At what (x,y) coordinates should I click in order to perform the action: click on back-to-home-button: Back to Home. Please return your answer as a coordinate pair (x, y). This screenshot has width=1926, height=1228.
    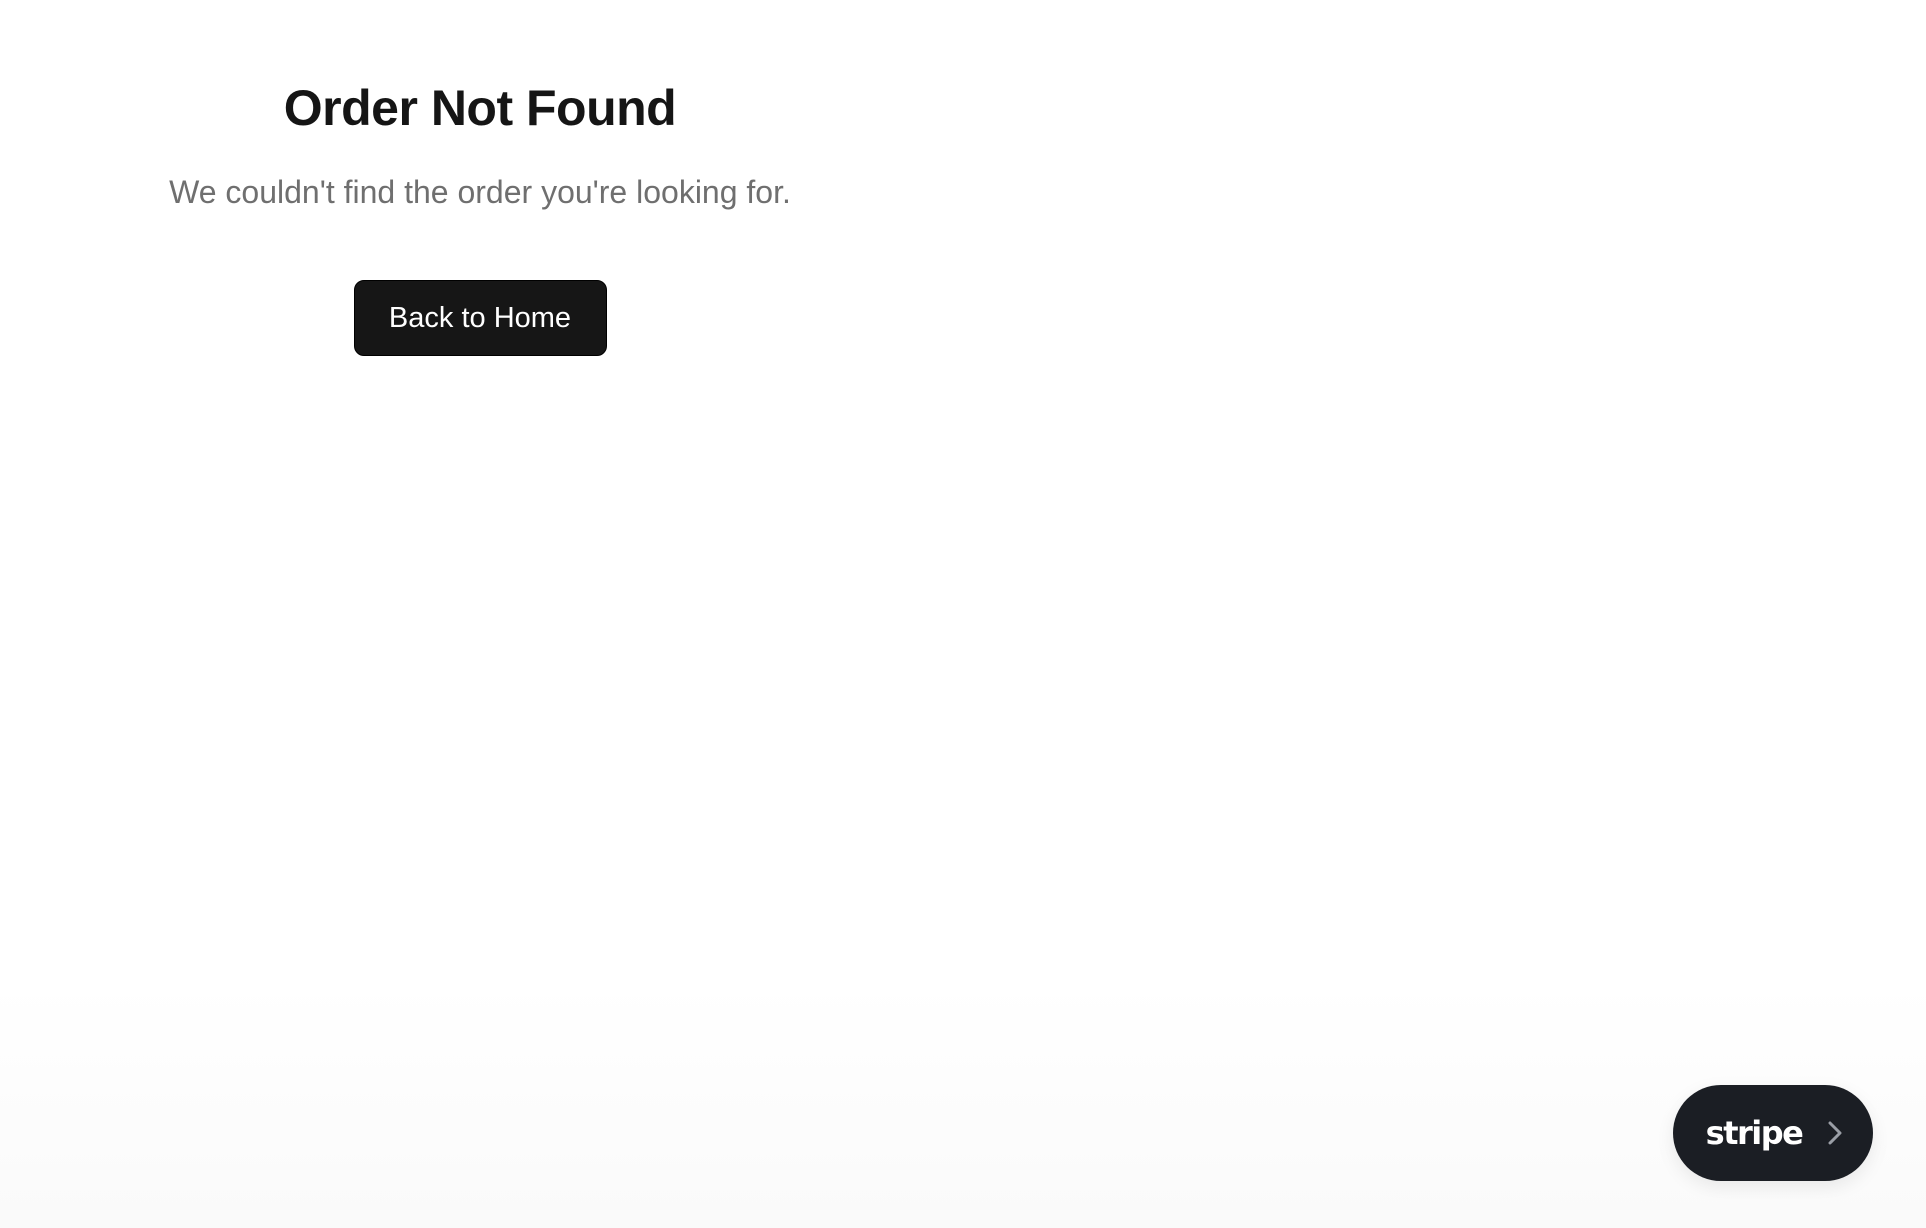
    Looking at the image, I should click on (480, 318).